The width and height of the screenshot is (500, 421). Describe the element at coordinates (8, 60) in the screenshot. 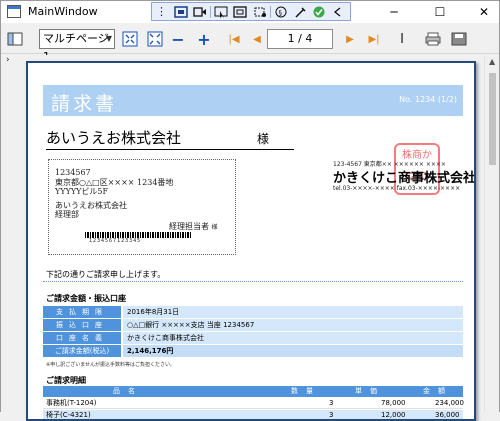

I see `expand-arrow-icon: ›` at that location.